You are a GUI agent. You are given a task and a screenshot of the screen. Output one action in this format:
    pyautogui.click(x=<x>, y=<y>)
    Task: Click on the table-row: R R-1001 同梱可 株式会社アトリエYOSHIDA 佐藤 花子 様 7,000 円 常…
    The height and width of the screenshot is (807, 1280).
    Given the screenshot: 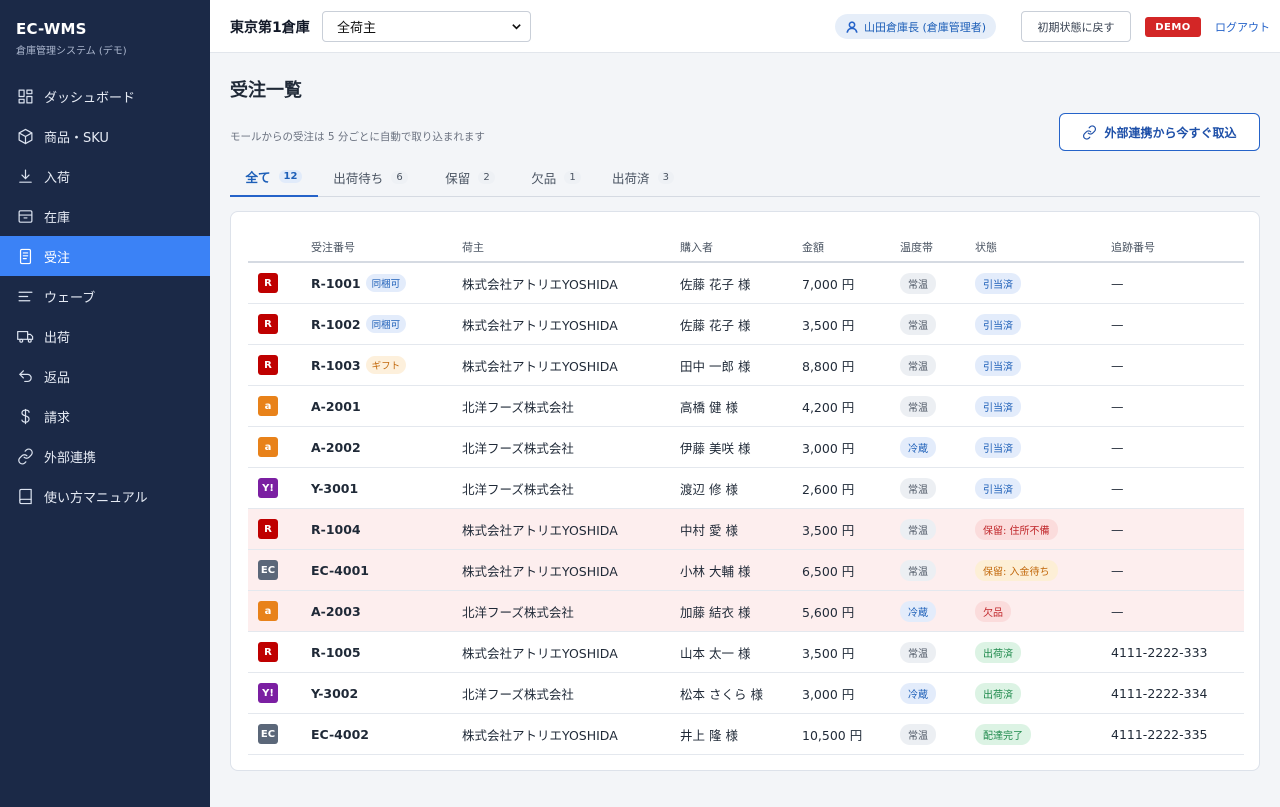 What is the action you would take?
    pyautogui.click(x=746, y=283)
    